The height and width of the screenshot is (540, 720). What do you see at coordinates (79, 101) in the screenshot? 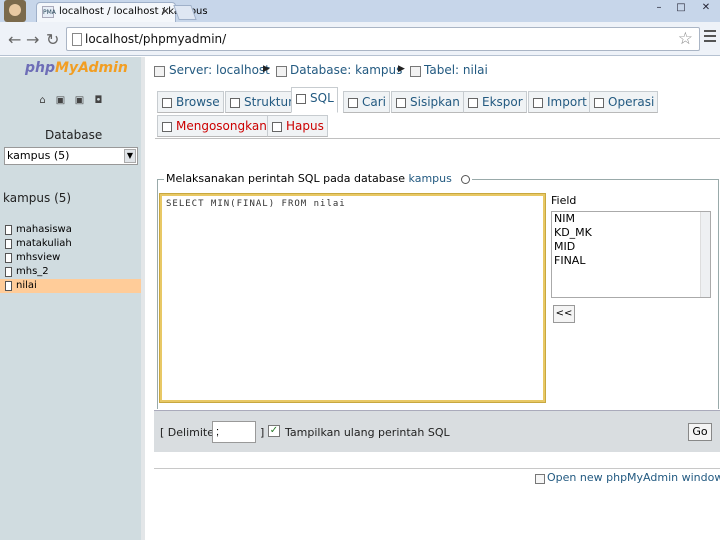
I see `query-window-icon: ▣` at bounding box center [79, 101].